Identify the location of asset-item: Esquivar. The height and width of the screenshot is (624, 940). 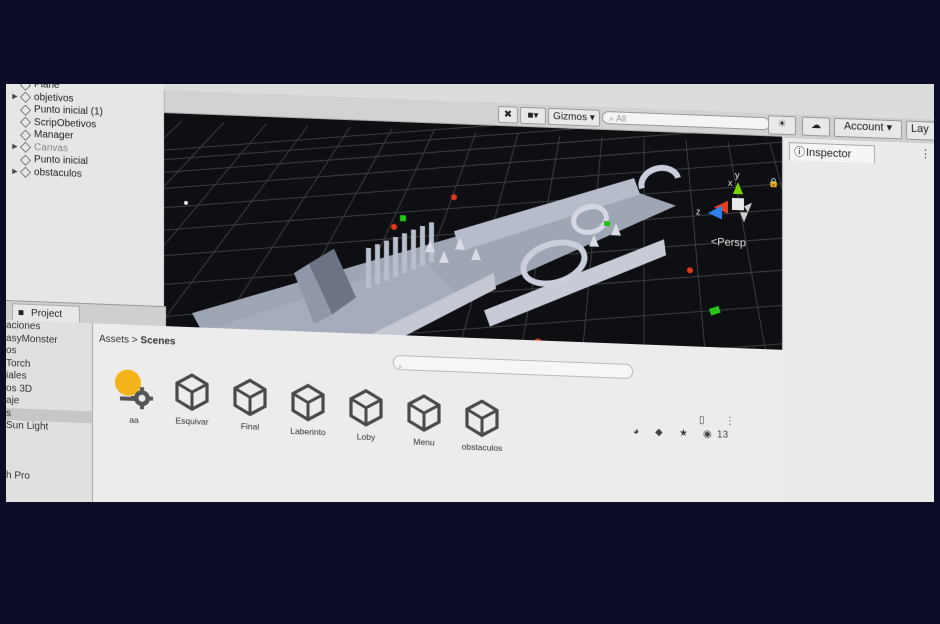
(192, 399).